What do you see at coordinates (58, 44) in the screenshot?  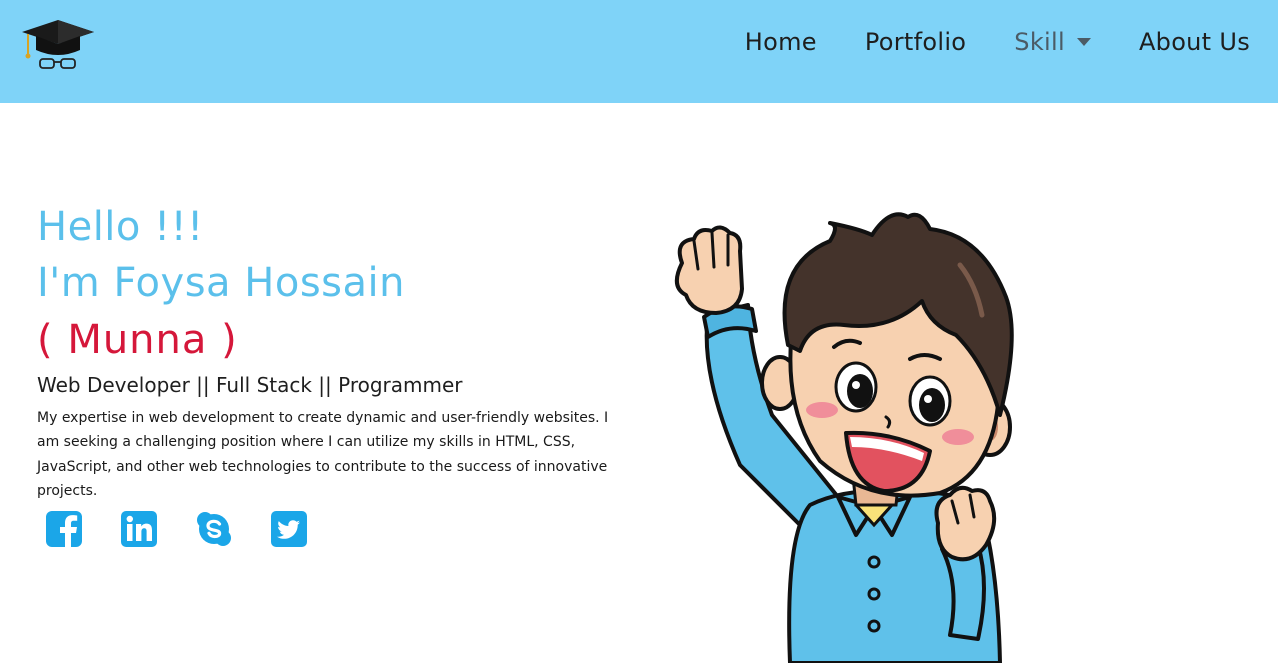 I see `graduation-cap-logo-icon` at bounding box center [58, 44].